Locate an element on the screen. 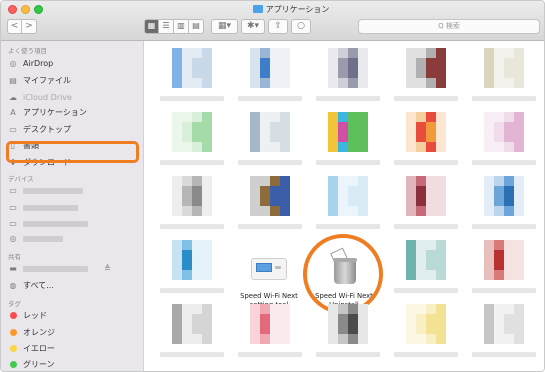 The width and height of the screenshot is (545, 372). desktop-icon: ▭ is located at coordinates (13, 129).